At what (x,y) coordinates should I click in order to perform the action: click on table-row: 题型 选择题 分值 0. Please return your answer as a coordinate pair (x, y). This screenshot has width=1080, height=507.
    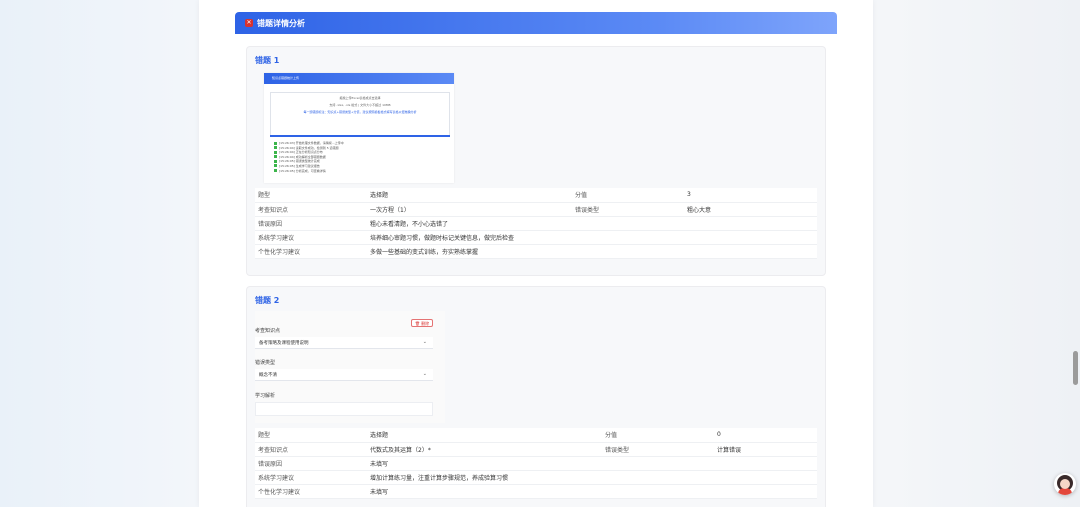
    Looking at the image, I should click on (536, 435).